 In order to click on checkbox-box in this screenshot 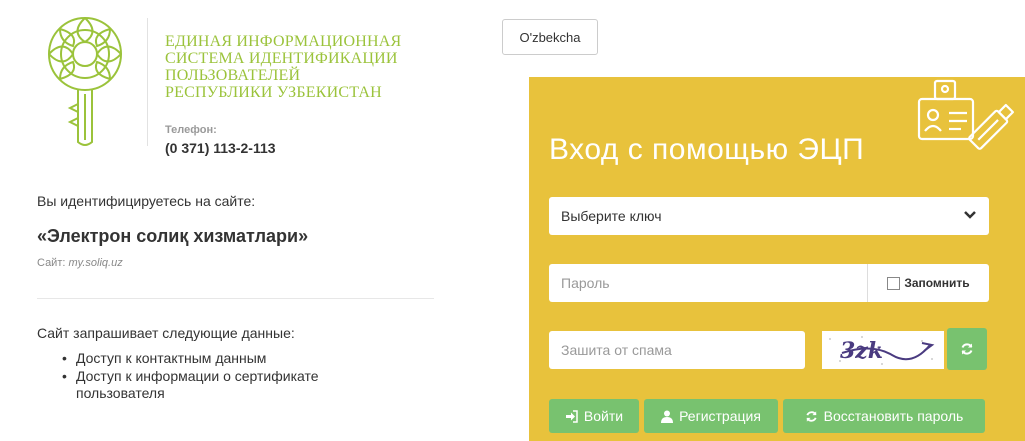, I will do `click(894, 283)`.